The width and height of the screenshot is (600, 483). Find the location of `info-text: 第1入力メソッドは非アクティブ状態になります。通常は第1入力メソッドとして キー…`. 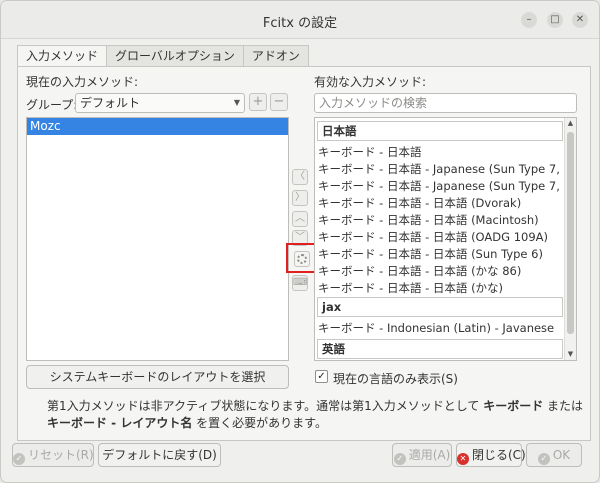

info-text: 第1入力メソッドは非アクティブ状態になります。通常は第1入力メソッドとして キー… is located at coordinates (317, 415).